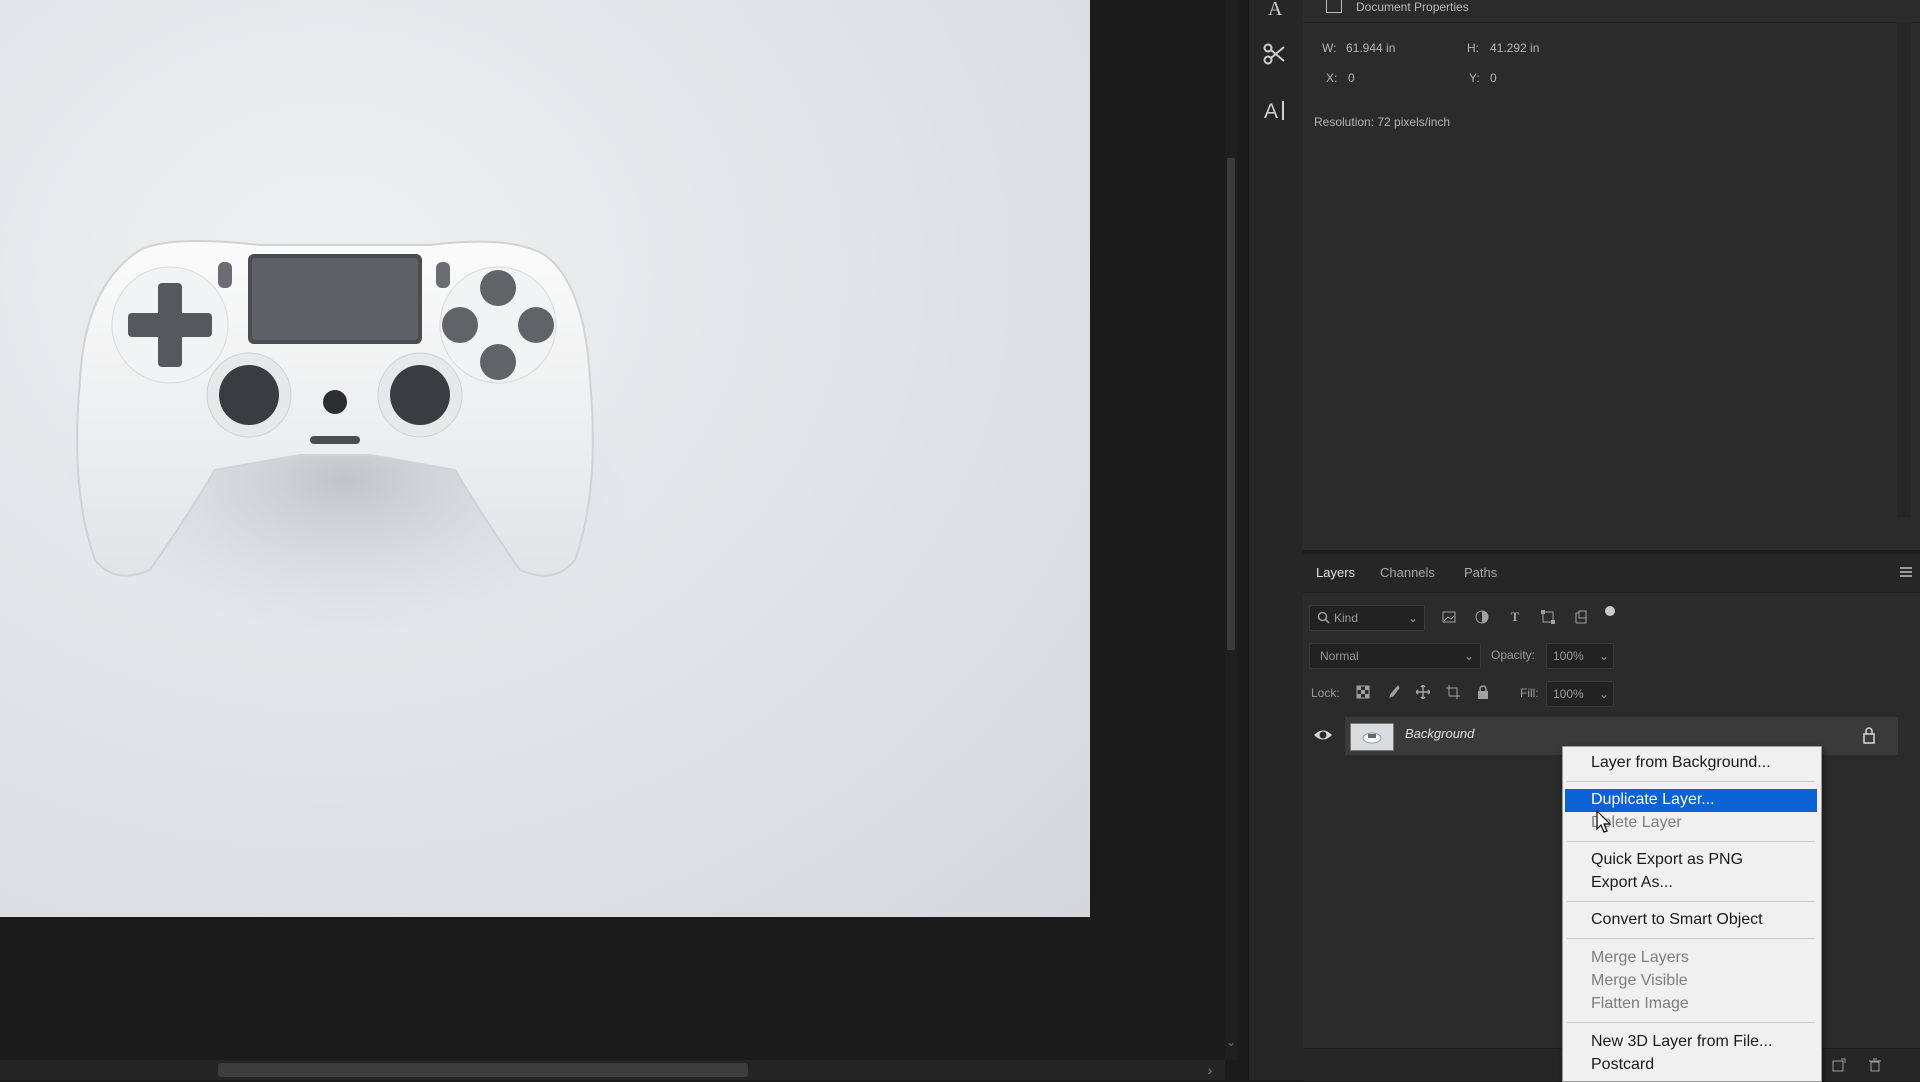 Image resolution: width=1920 pixels, height=1082 pixels. I want to click on filter-toggle-icon, so click(1610, 611).